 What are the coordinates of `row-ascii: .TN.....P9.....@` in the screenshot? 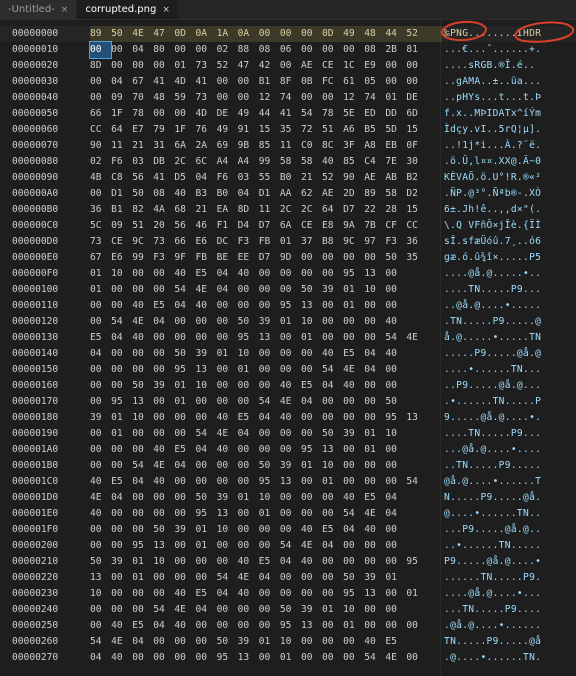 It's located at (509, 322).